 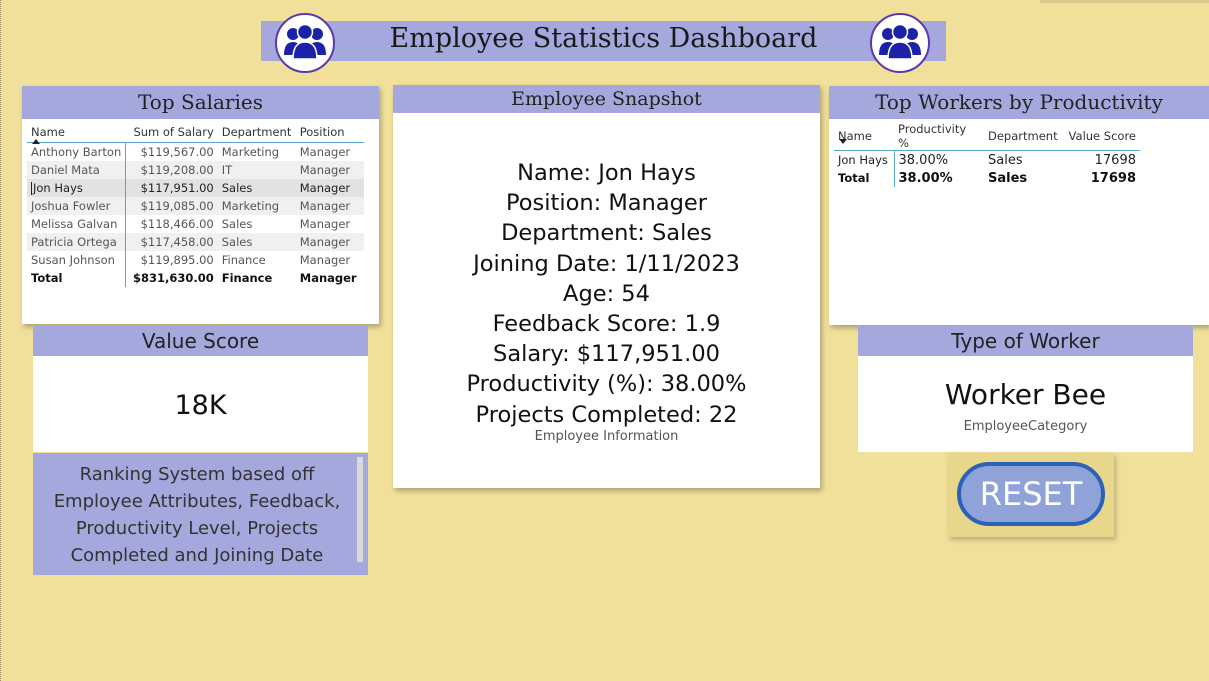 What do you see at coordinates (247, 278) in the screenshot?
I see `cell-total-department: Finance` at bounding box center [247, 278].